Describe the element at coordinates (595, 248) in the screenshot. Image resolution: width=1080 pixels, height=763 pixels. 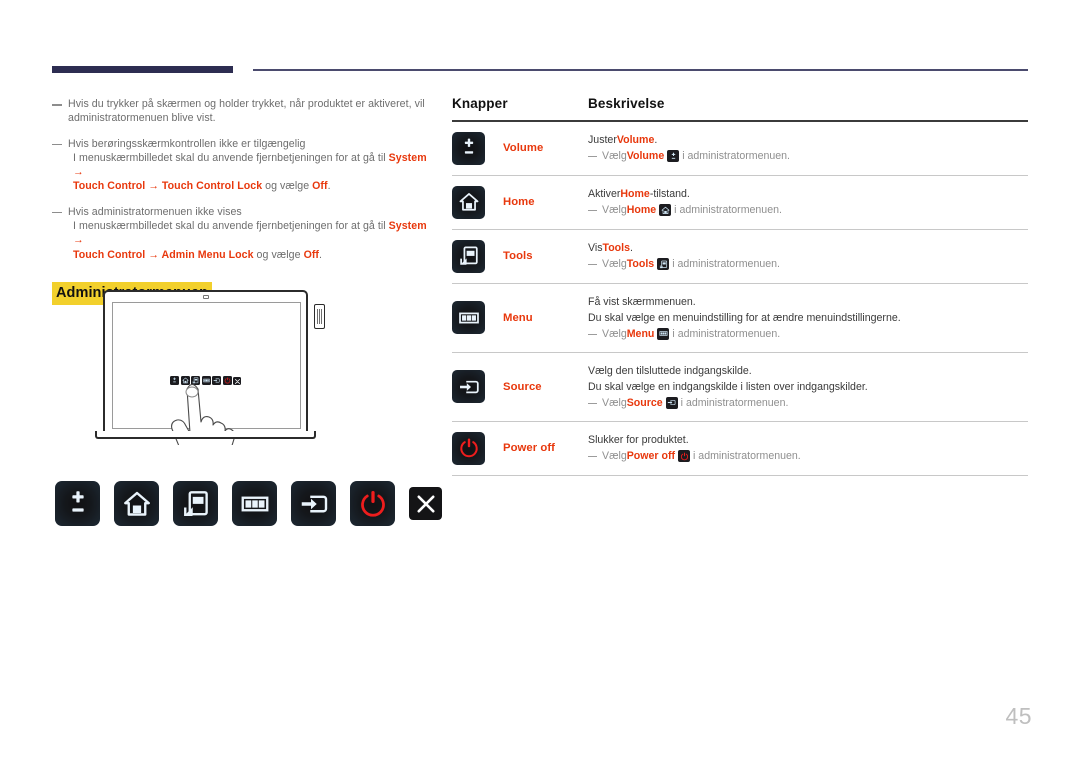
I see `description-text: Vis` at that location.